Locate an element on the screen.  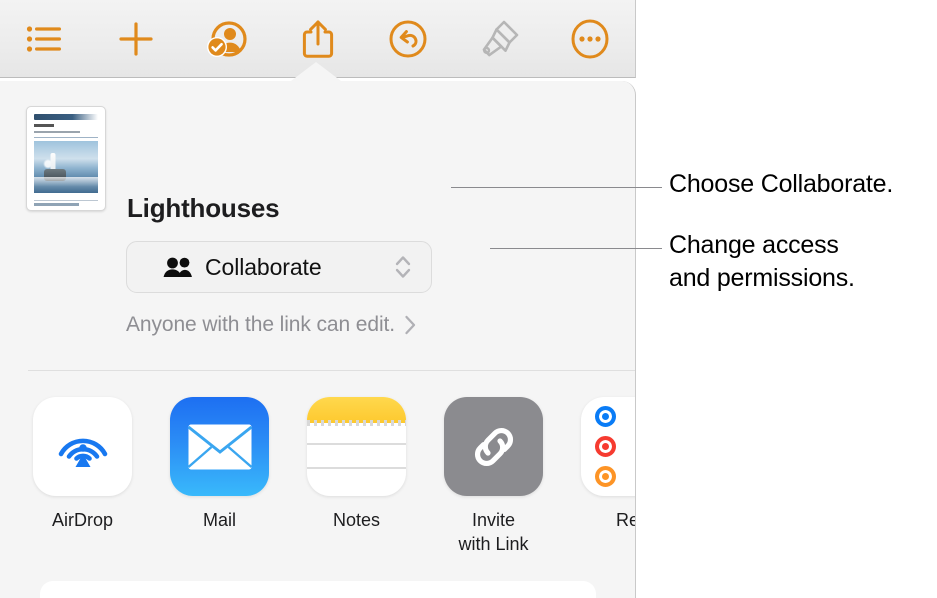
page-title: Lighthouses is located at coordinates (203, 208).